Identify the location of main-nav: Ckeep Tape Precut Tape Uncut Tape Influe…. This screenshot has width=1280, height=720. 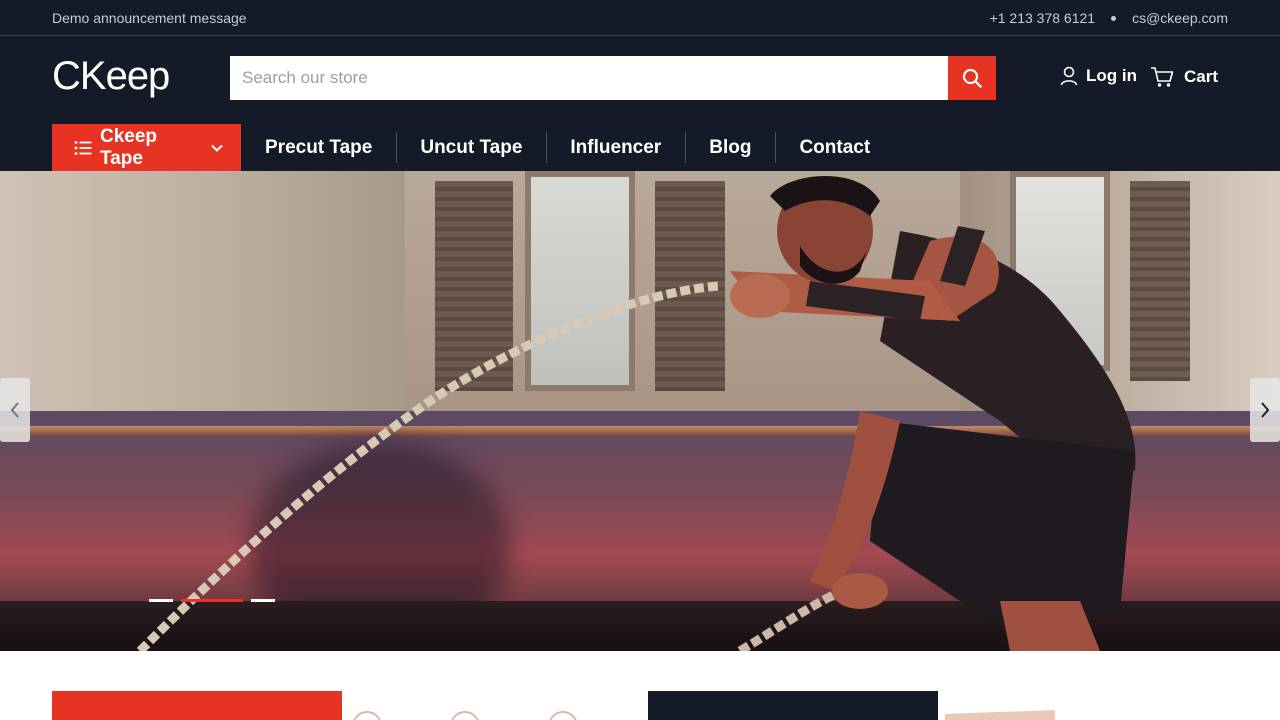
(473, 147).